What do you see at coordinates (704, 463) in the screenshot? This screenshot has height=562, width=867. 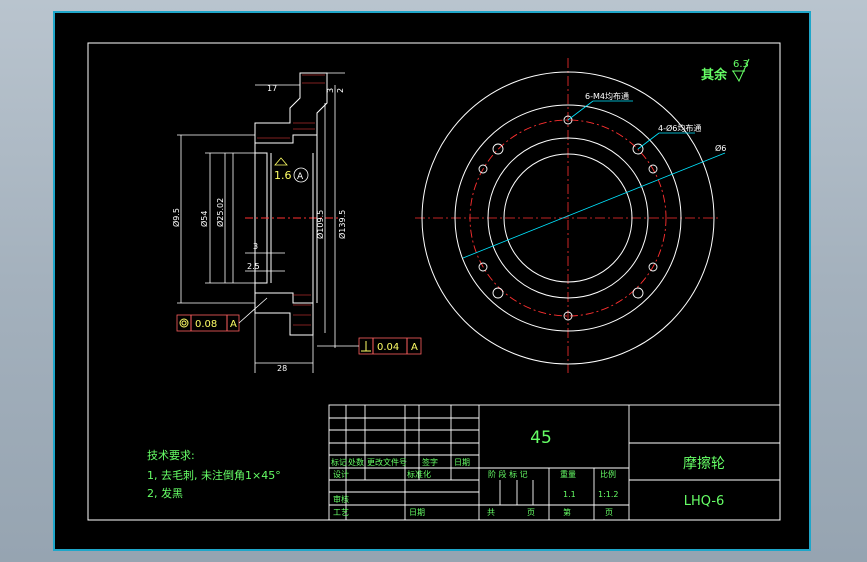 I see `part-name: 摩擦轮` at bounding box center [704, 463].